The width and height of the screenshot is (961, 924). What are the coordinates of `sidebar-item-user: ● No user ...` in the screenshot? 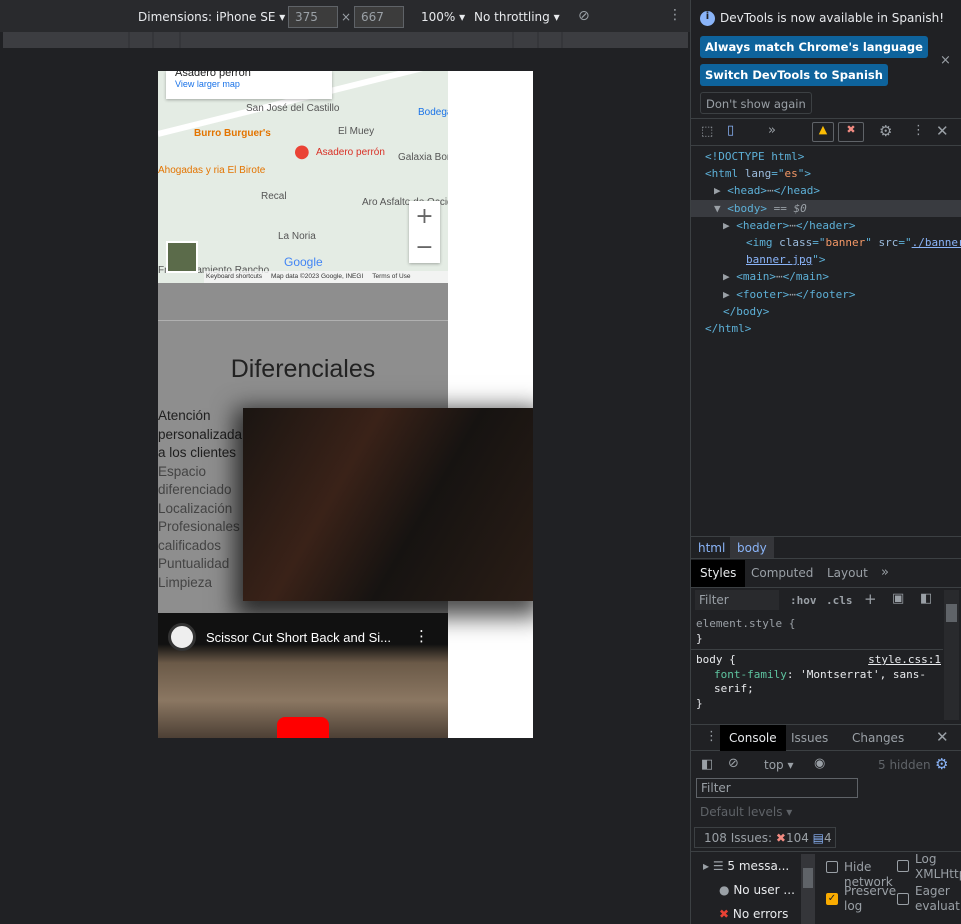 It's located at (757, 890).